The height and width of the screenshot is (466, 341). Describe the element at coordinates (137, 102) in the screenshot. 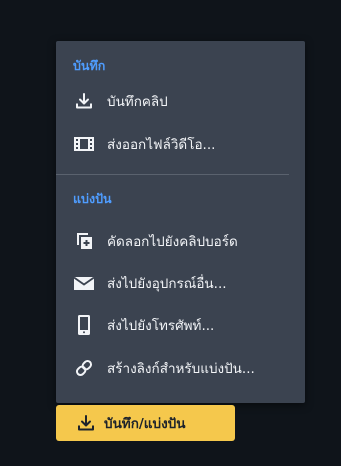

I see `menu-item-label: บันทึกคลิป` at that location.